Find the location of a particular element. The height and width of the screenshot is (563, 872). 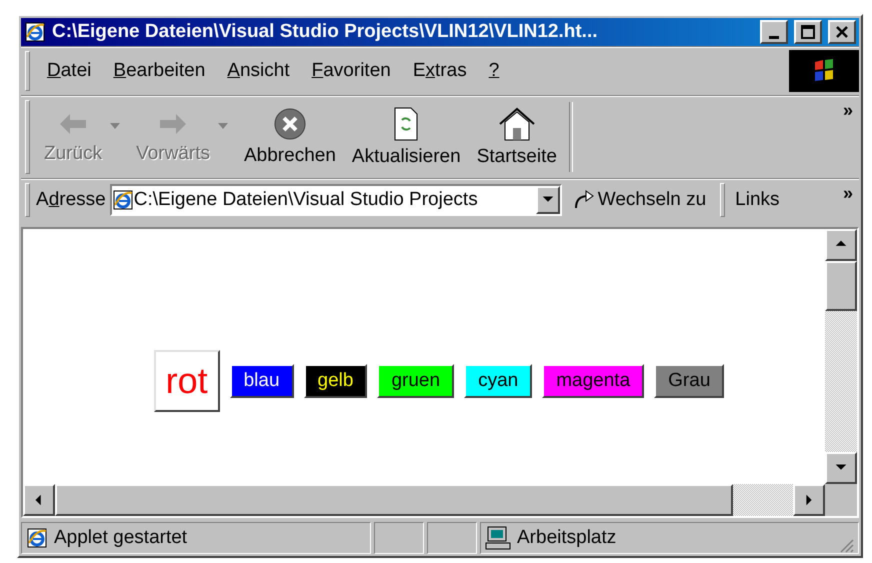

color-button: Grau is located at coordinates (689, 381).